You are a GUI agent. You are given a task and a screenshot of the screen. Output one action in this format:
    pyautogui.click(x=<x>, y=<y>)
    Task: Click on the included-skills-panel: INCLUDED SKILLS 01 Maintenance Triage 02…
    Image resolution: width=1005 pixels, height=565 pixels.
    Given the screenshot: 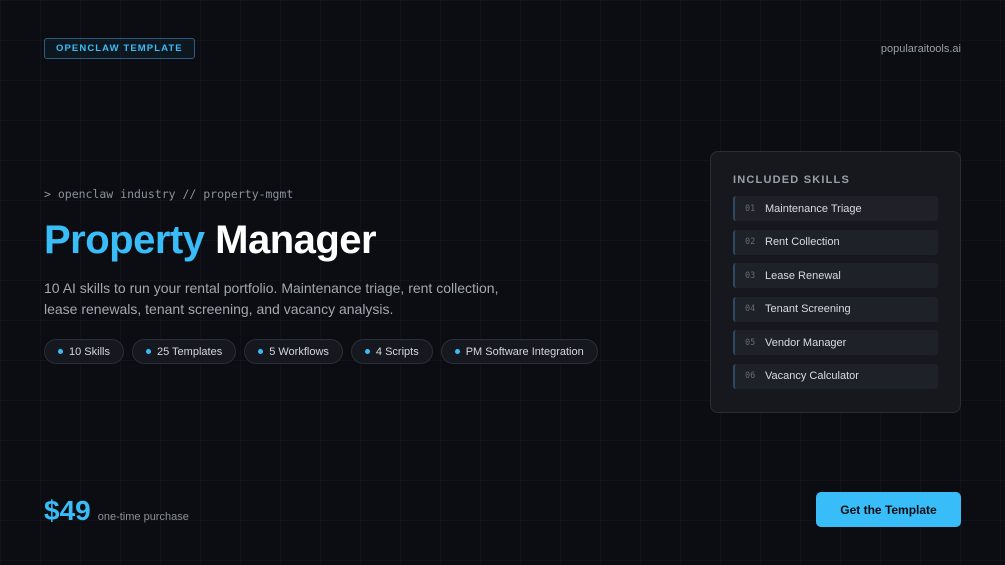 What is the action you would take?
    pyautogui.click(x=835, y=282)
    